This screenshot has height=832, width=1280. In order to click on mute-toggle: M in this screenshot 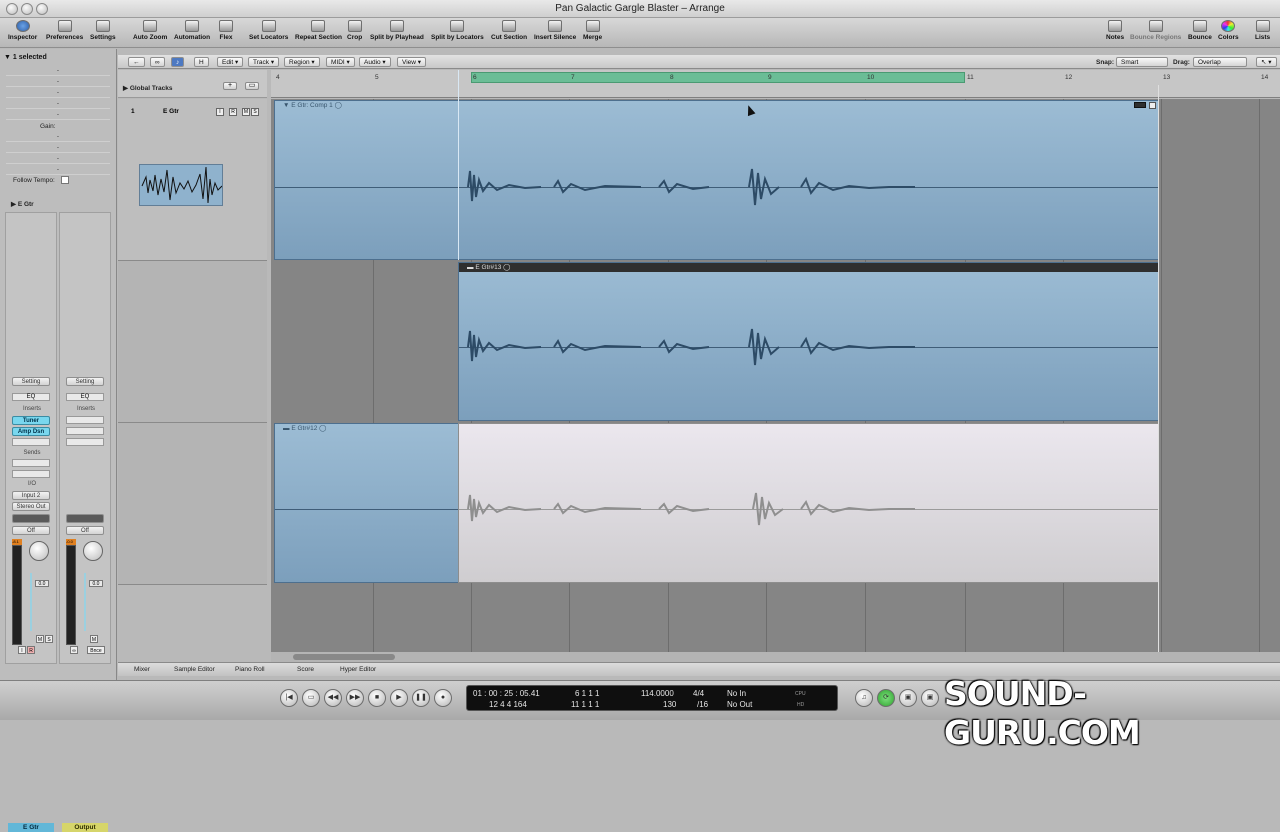, I will do `click(246, 112)`.